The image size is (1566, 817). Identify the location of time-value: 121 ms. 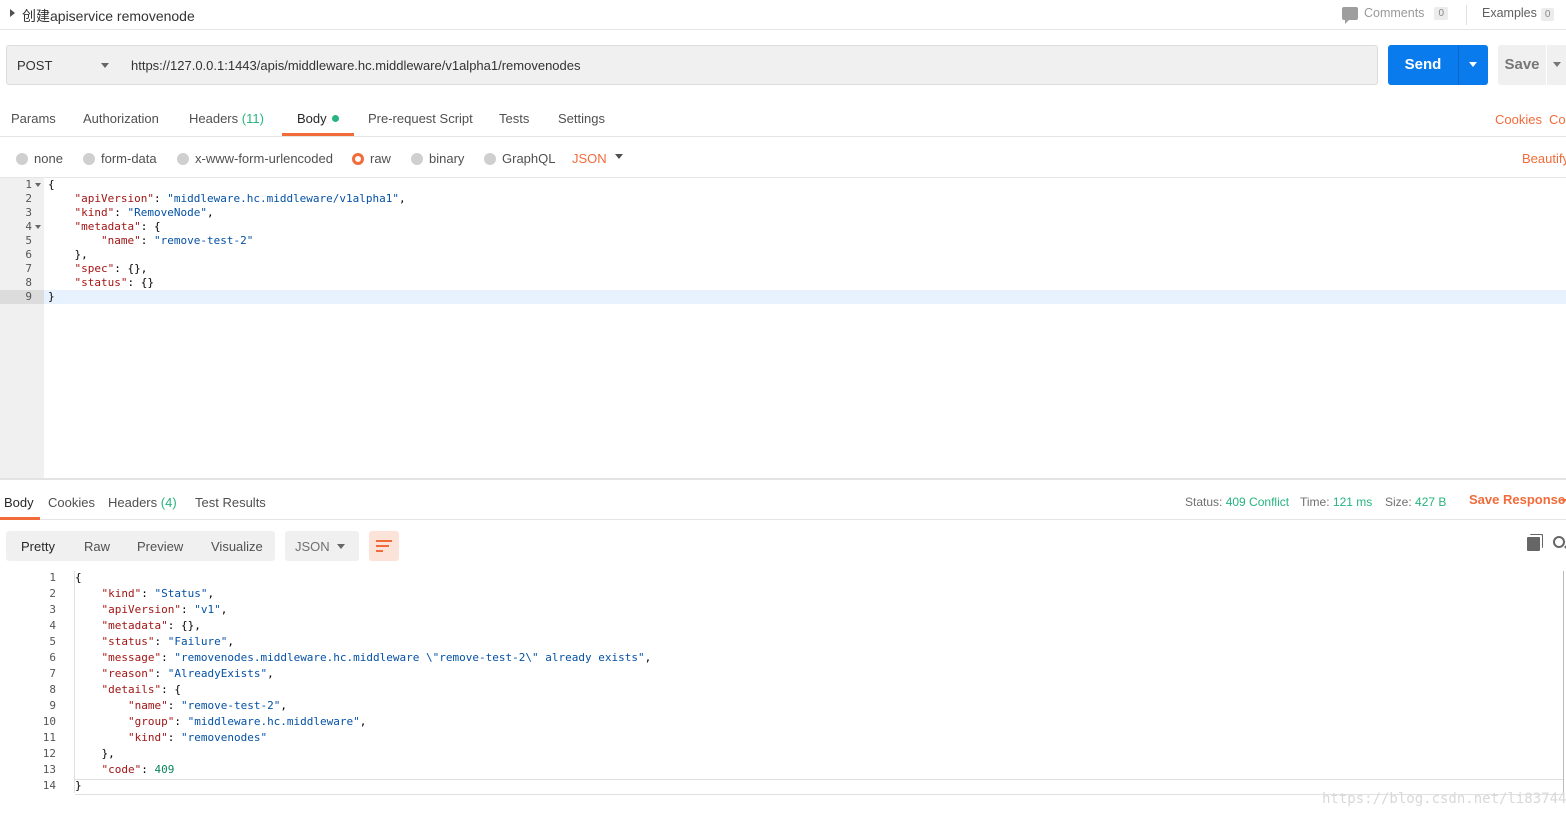
(1352, 502).